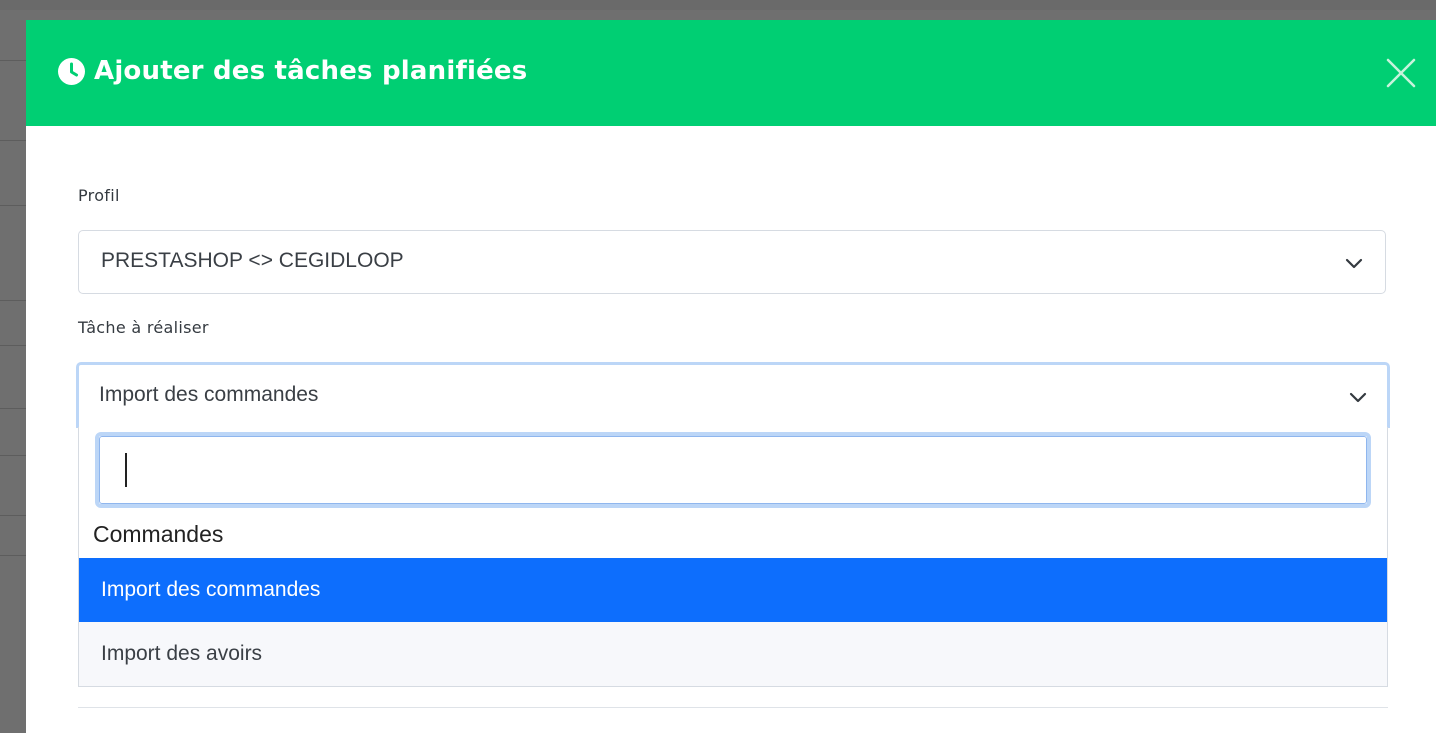 The width and height of the screenshot is (1436, 733). What do you see at coordinates (1401, 73) in the screenshot?
I see `close-icon` at bounding box center [1401, 73].